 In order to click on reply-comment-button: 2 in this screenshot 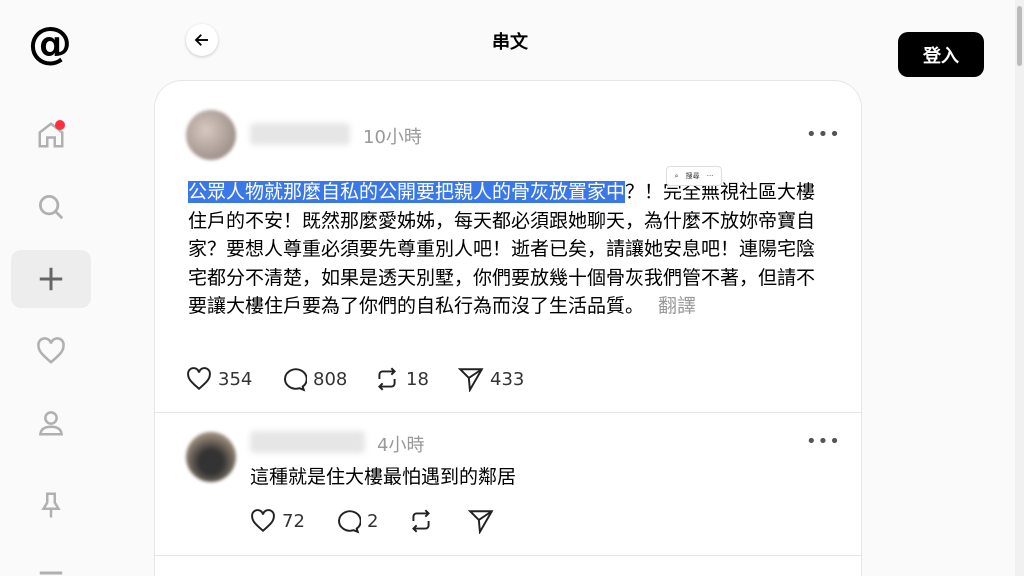, I will do `click(356, 521)`.